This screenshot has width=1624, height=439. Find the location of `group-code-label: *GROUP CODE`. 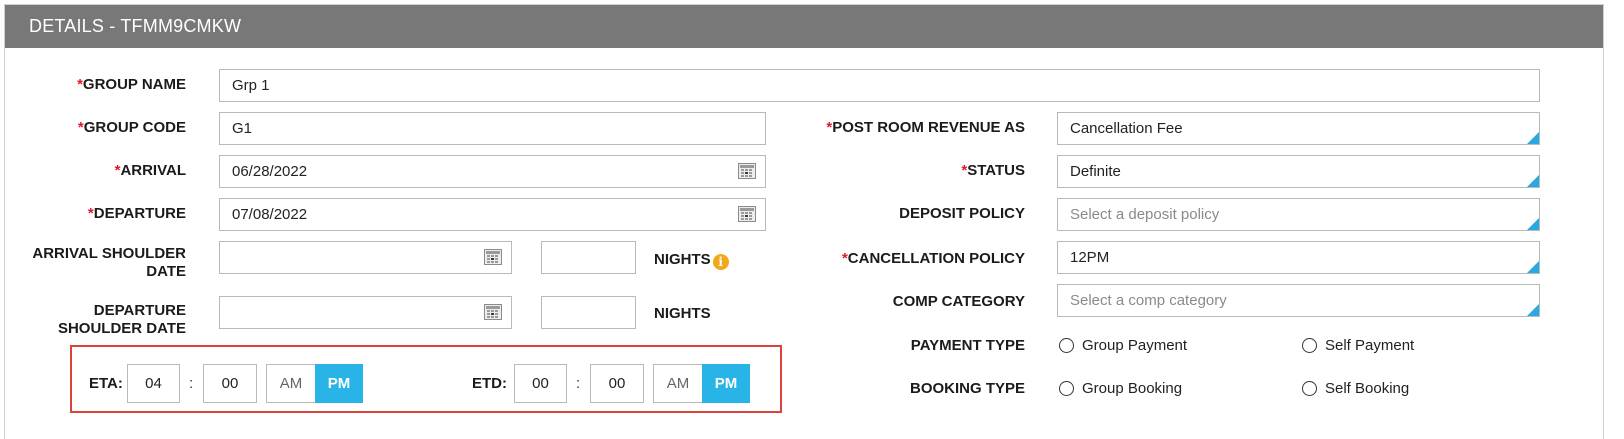

group-code-label: *GROUP CODE is located at coordinates (131, 127).